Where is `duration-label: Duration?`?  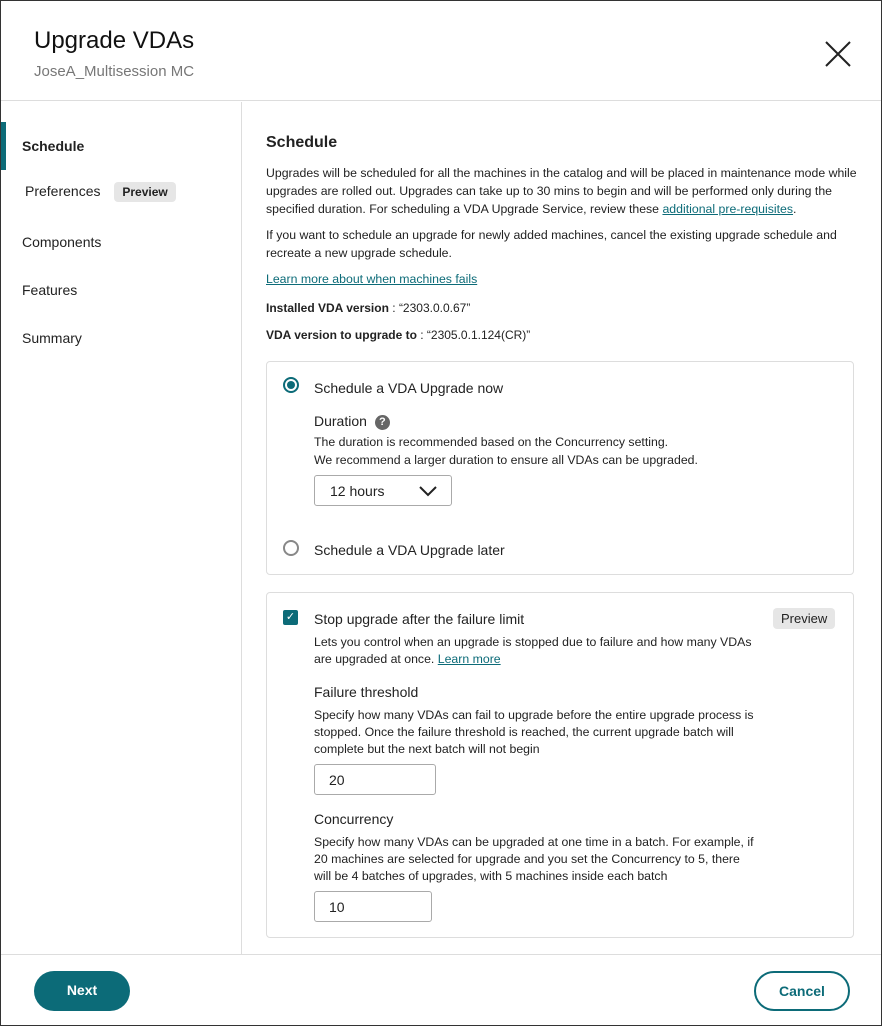
duration-label: Duration? is located at coordinates (352, 421).